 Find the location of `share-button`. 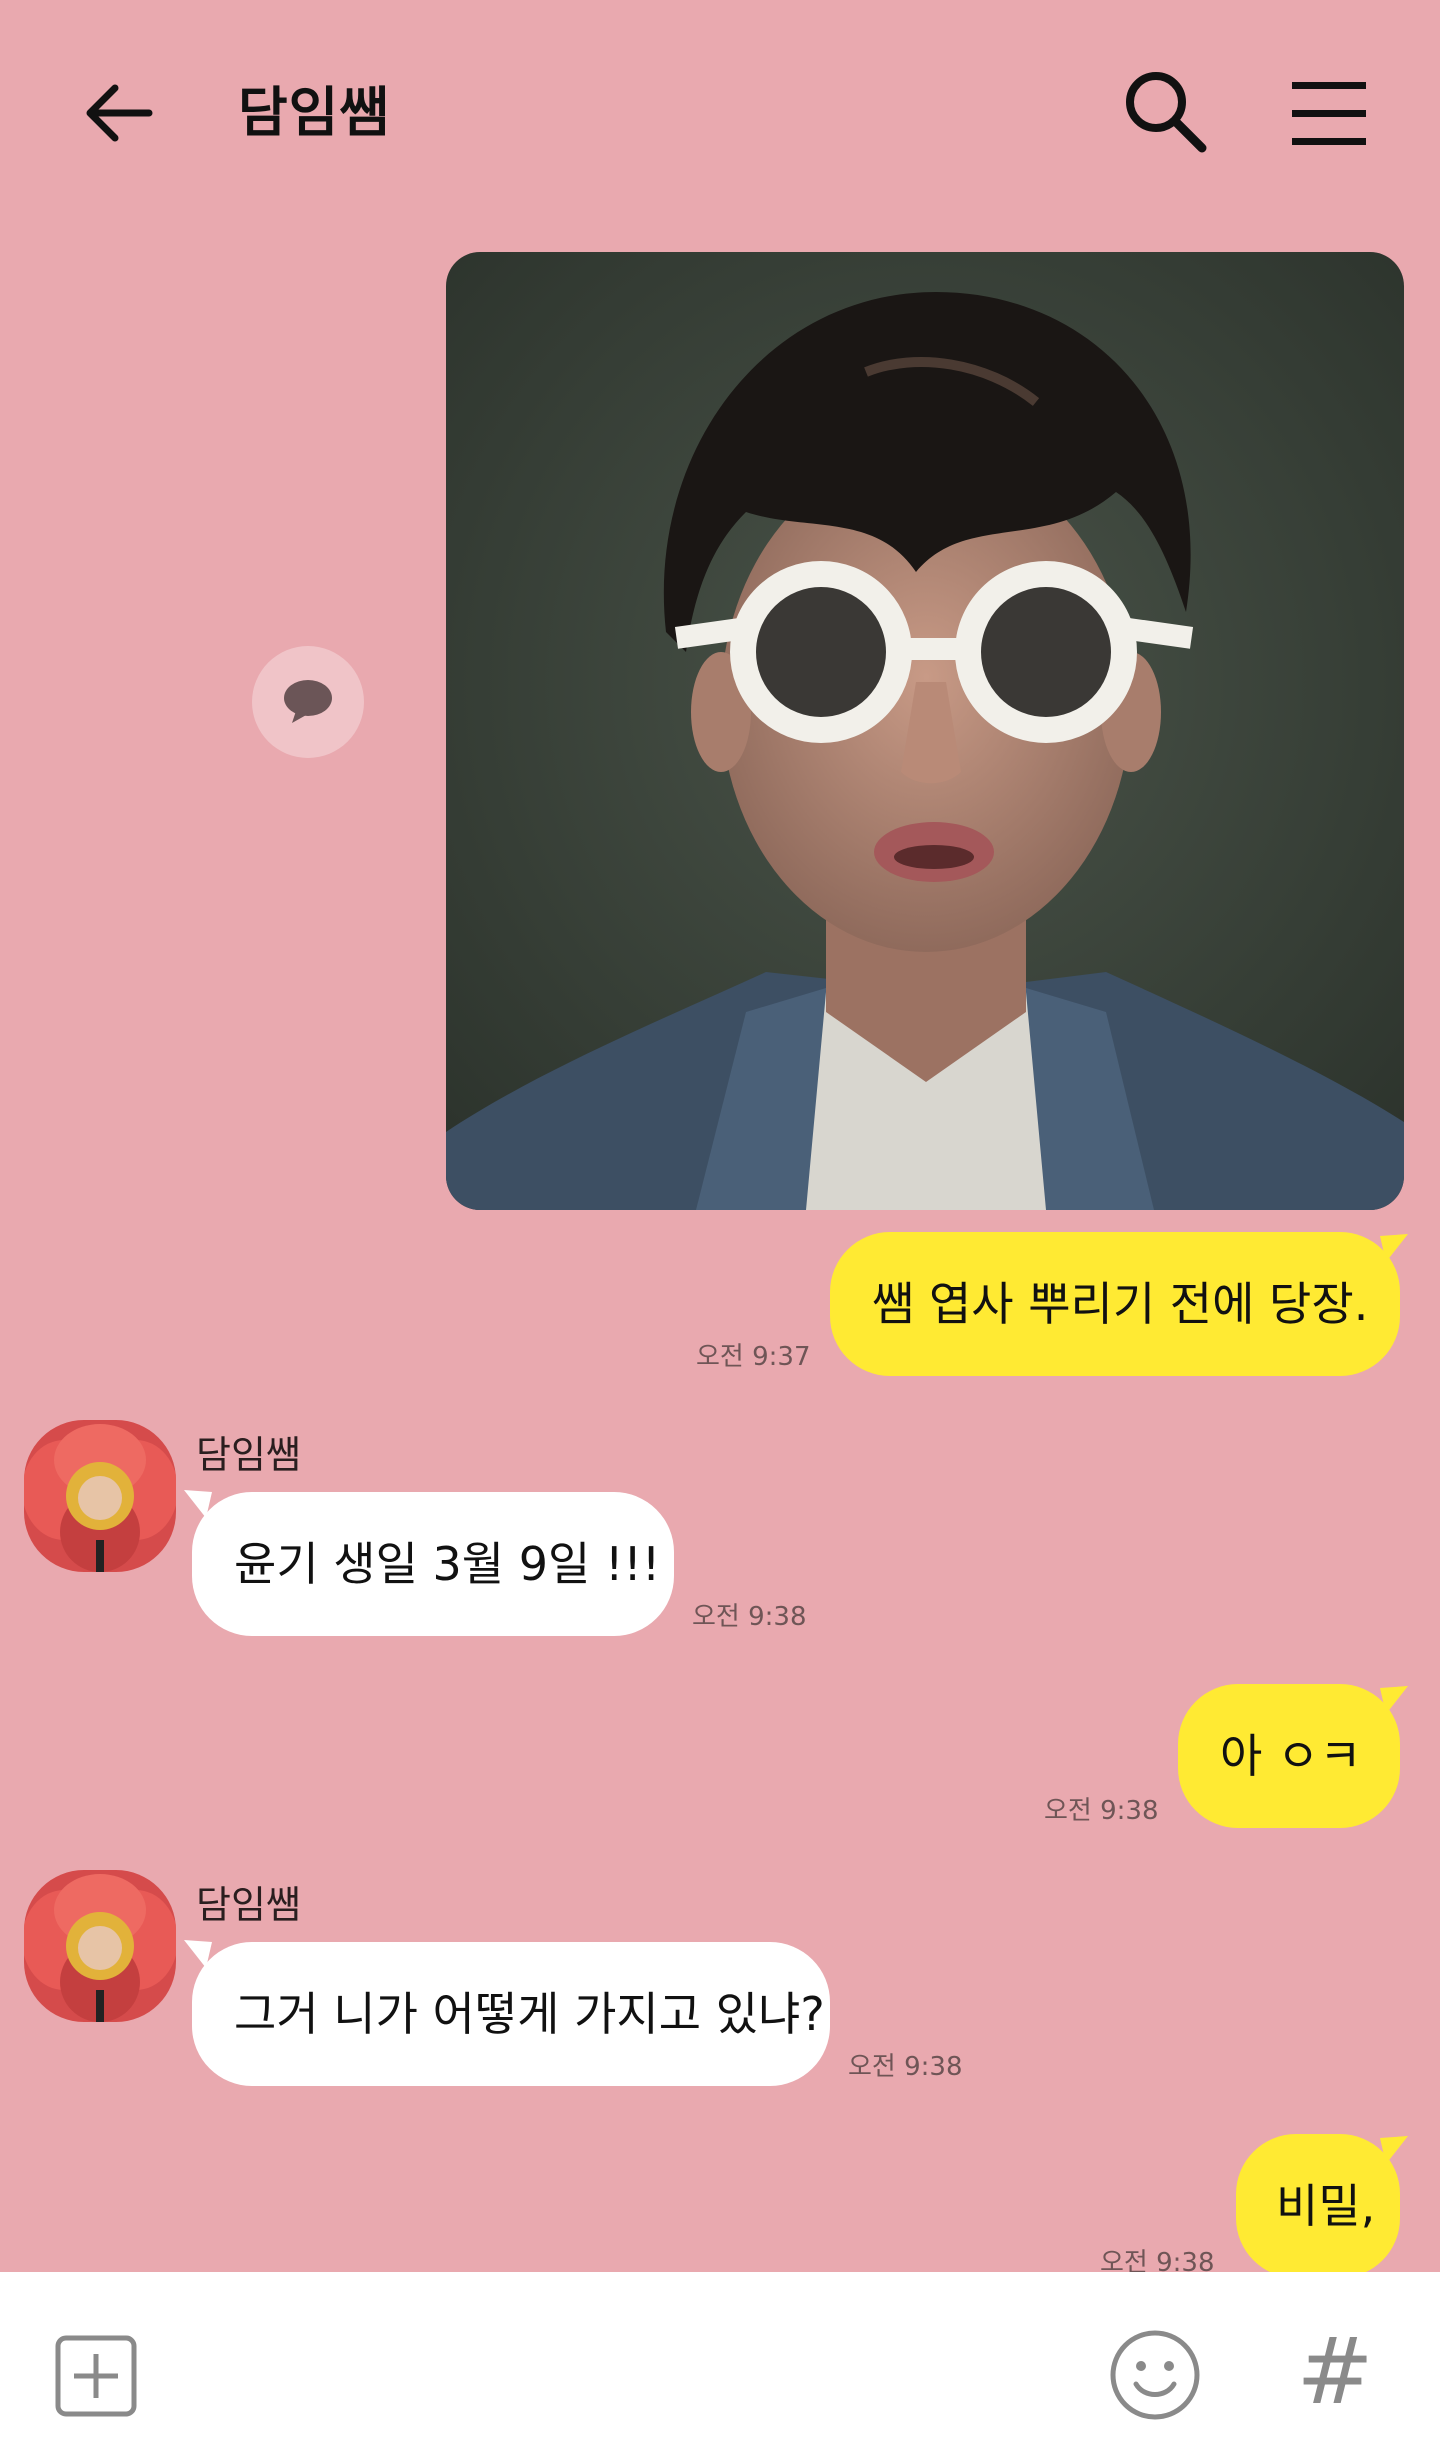

share-button is located at coordinates (308, 702).